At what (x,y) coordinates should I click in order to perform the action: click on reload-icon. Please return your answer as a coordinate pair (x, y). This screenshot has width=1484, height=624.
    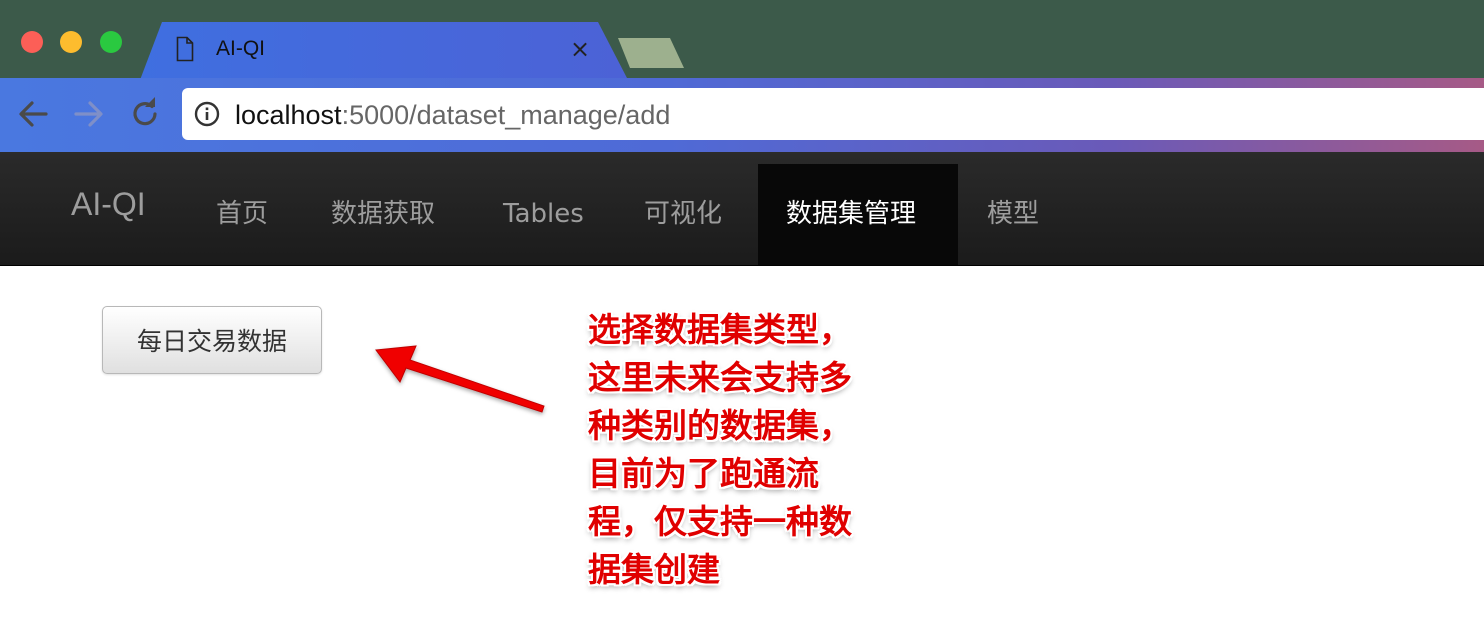
    Looking at the image, I should click on (145, 114).